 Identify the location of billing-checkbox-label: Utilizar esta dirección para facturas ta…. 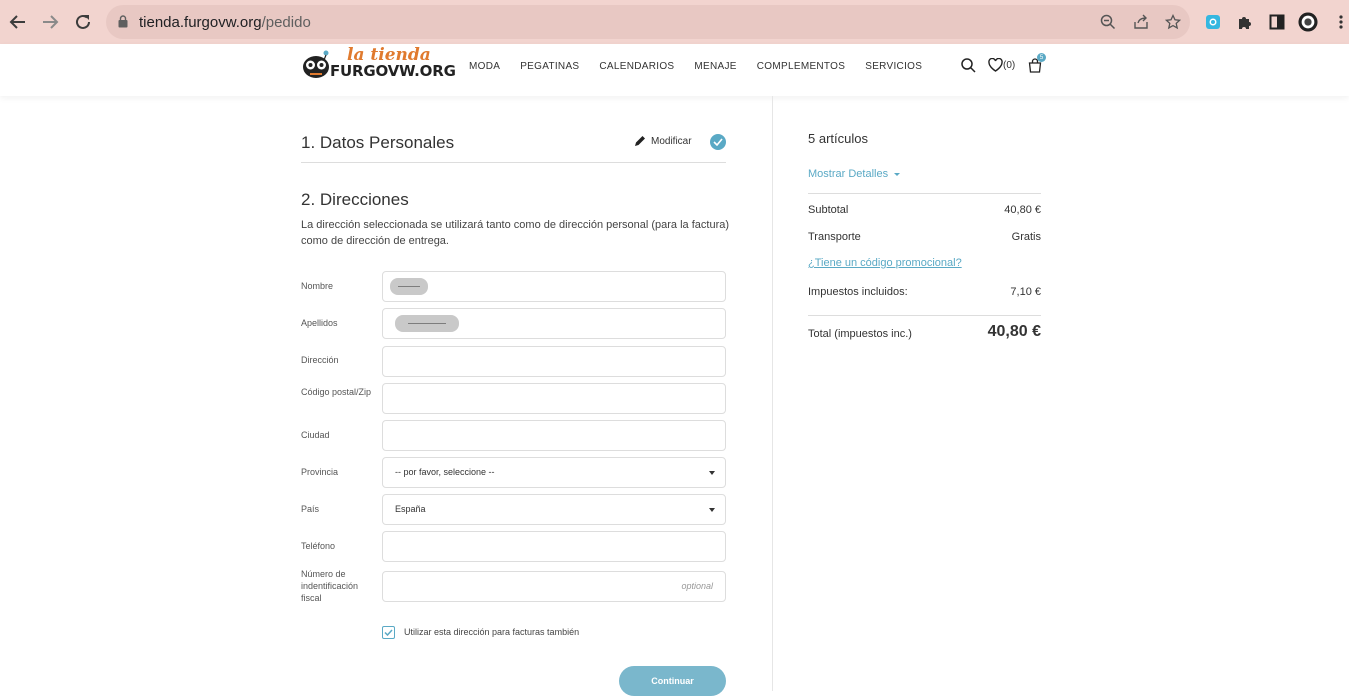
(491, 632).